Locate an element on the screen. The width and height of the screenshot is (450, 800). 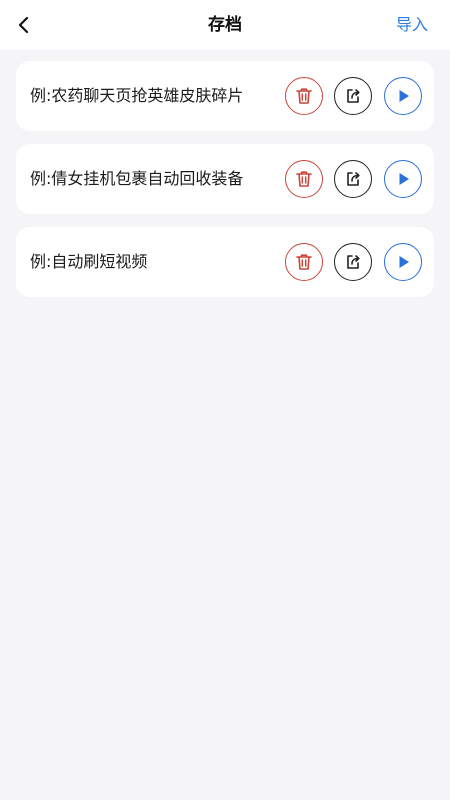
list-item: 例:倩女挂机包裹自动回收装备 is located at coordinates (225, 179).